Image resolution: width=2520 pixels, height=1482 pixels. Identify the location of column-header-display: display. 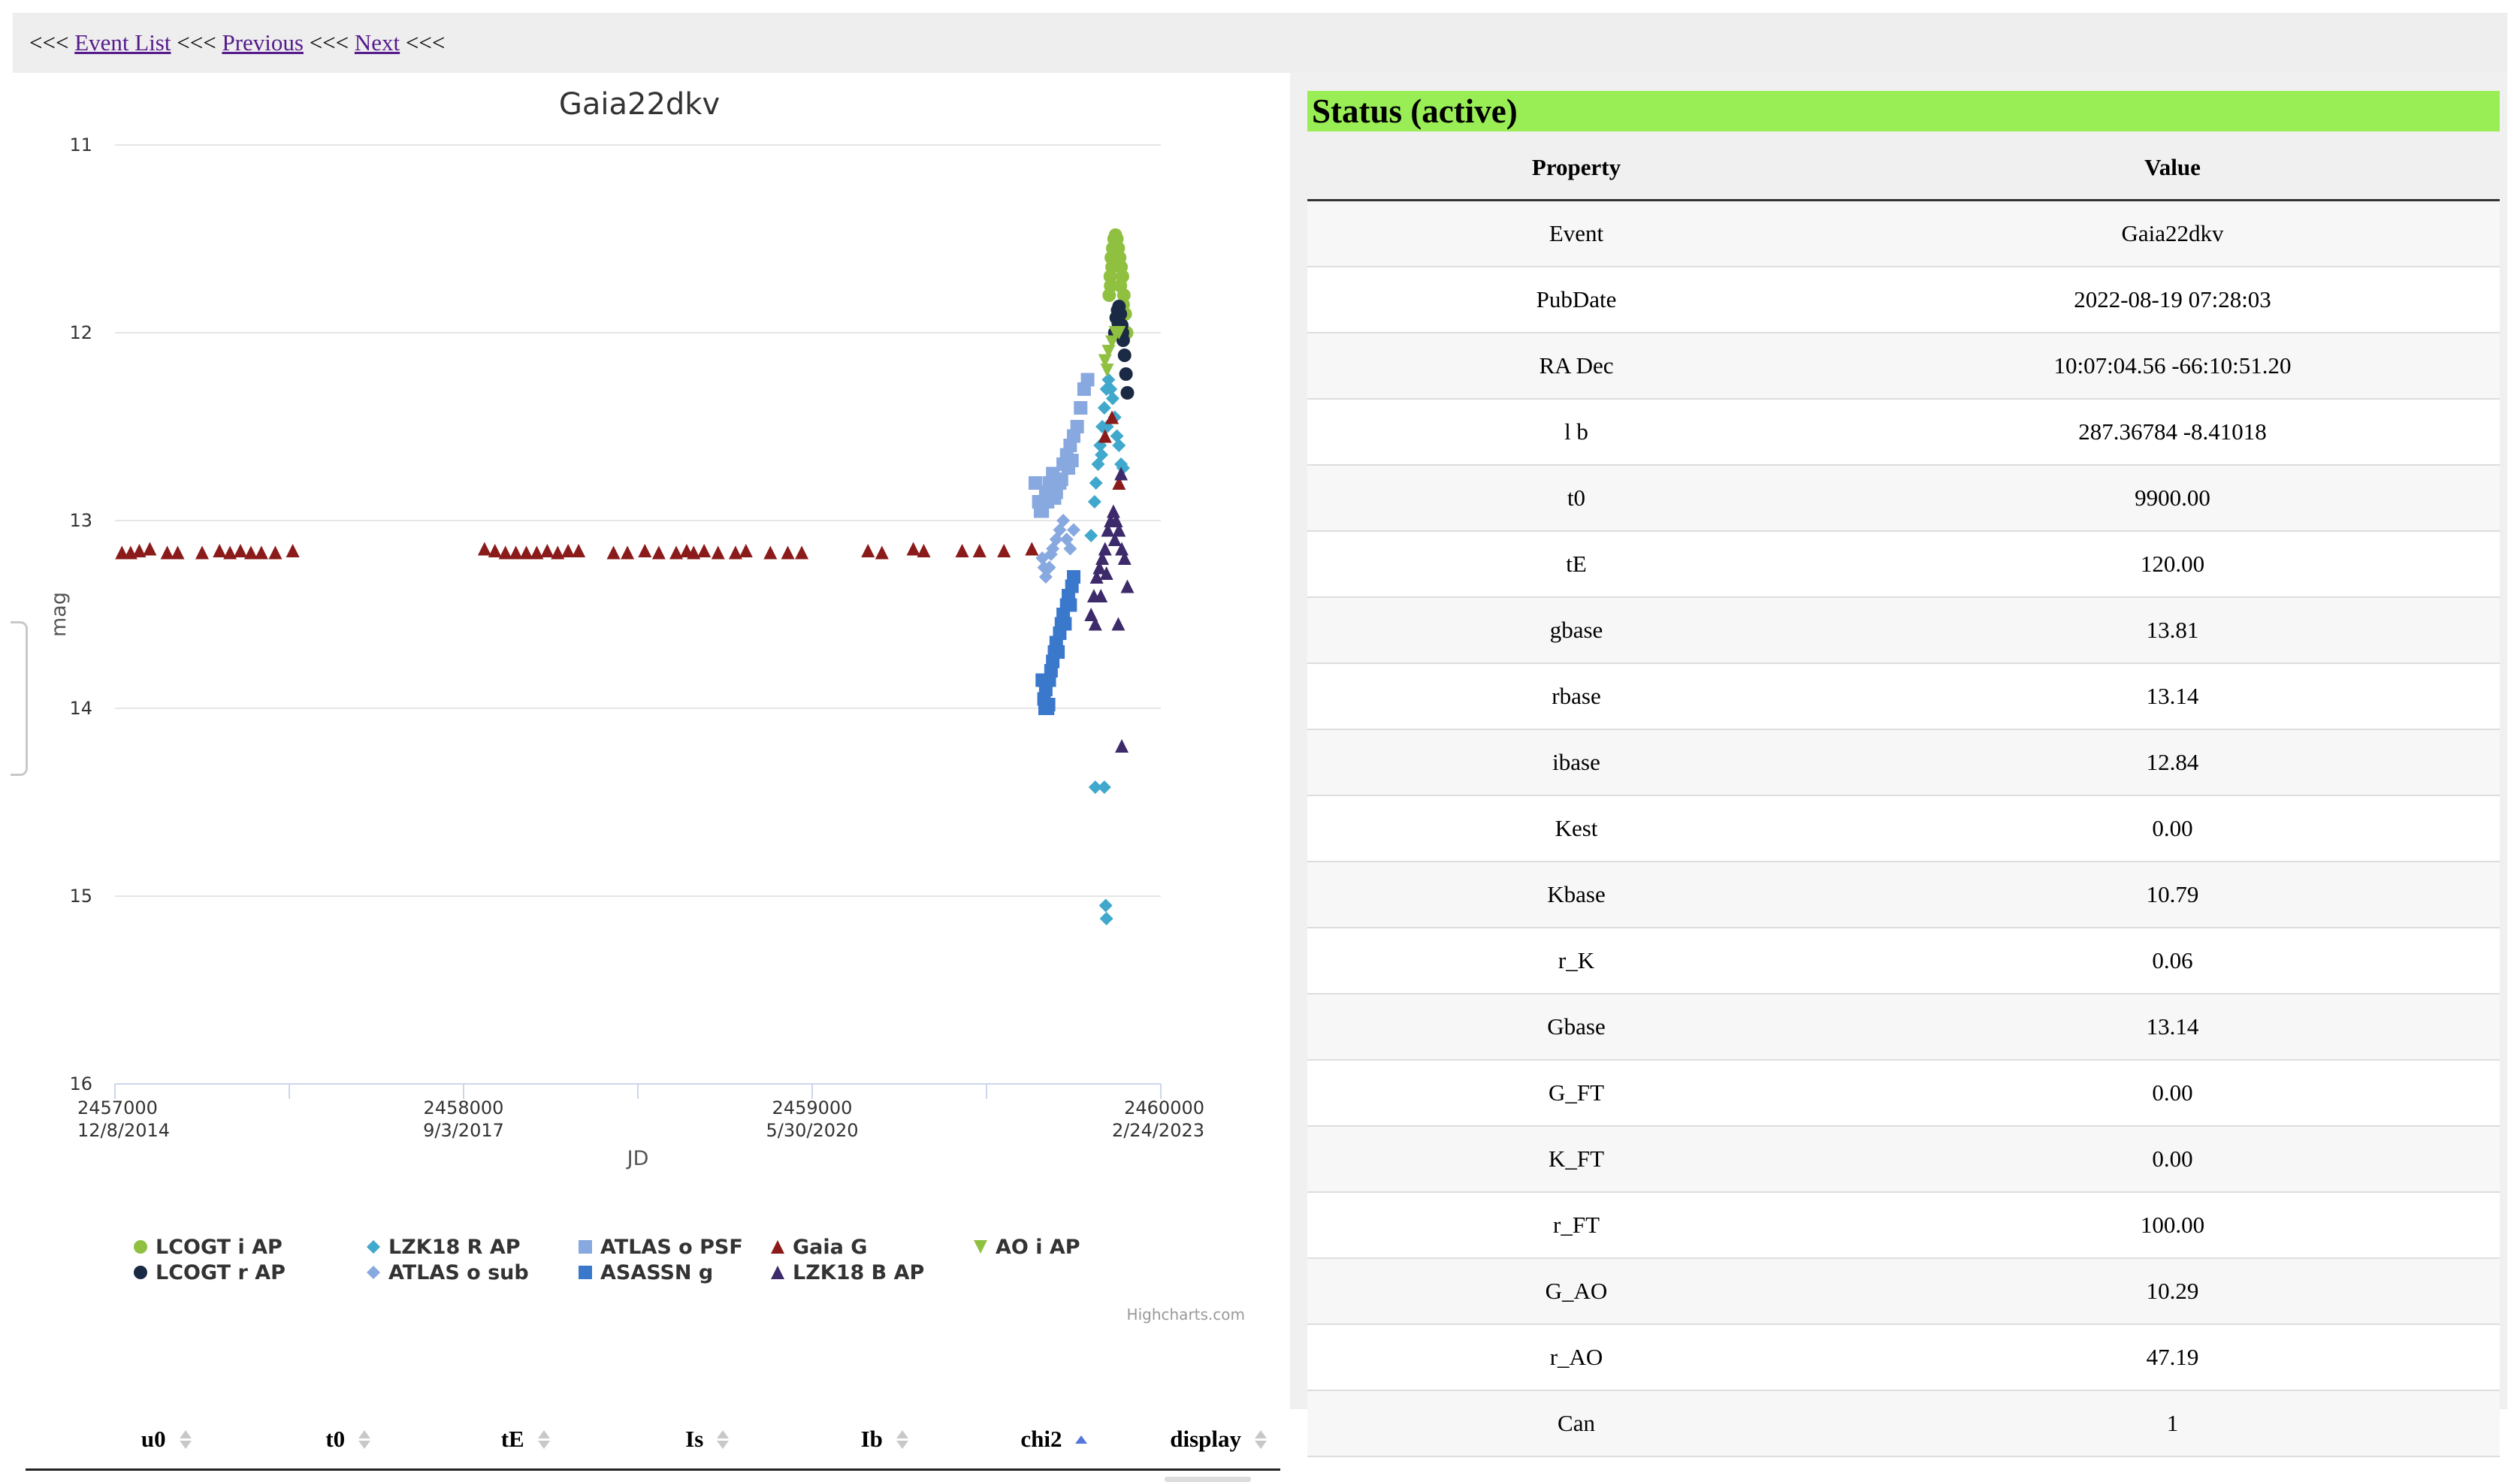
(1190, 1439).